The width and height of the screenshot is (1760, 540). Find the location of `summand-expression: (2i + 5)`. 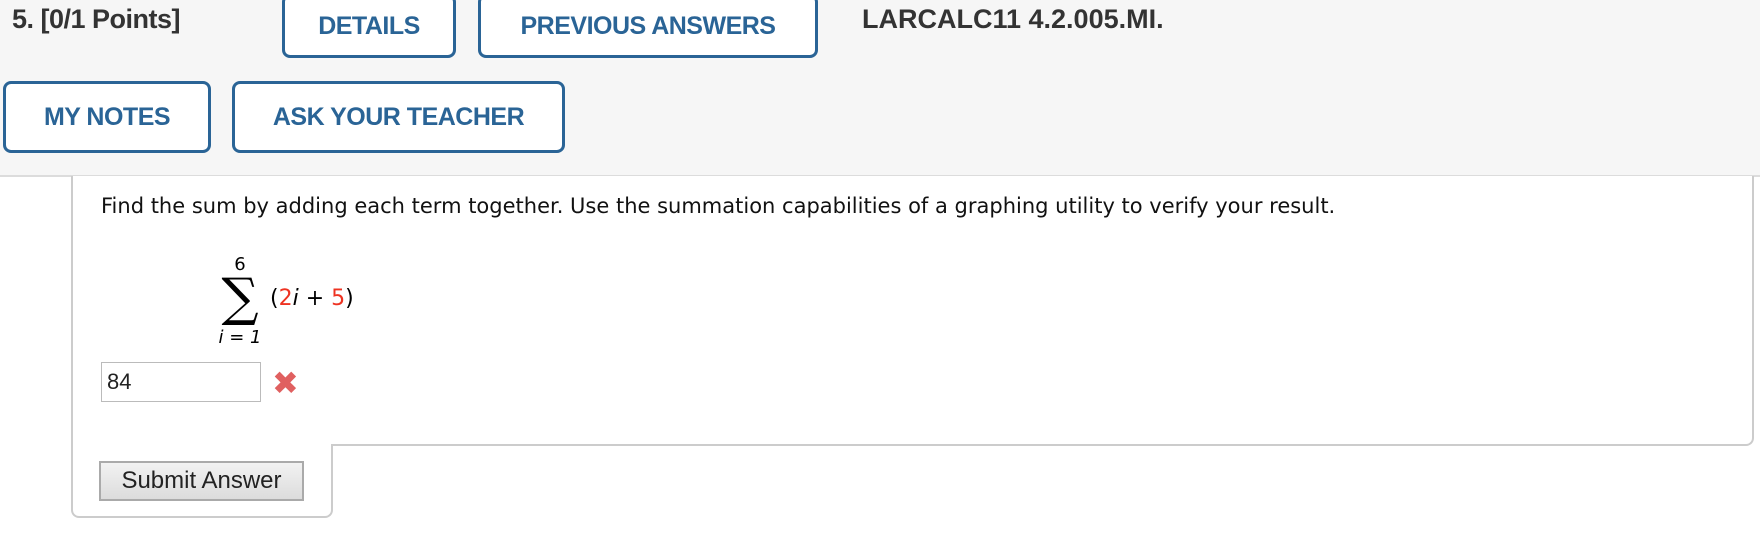

summand-expression: (2i + 5) is located at coordinates (312, 298).